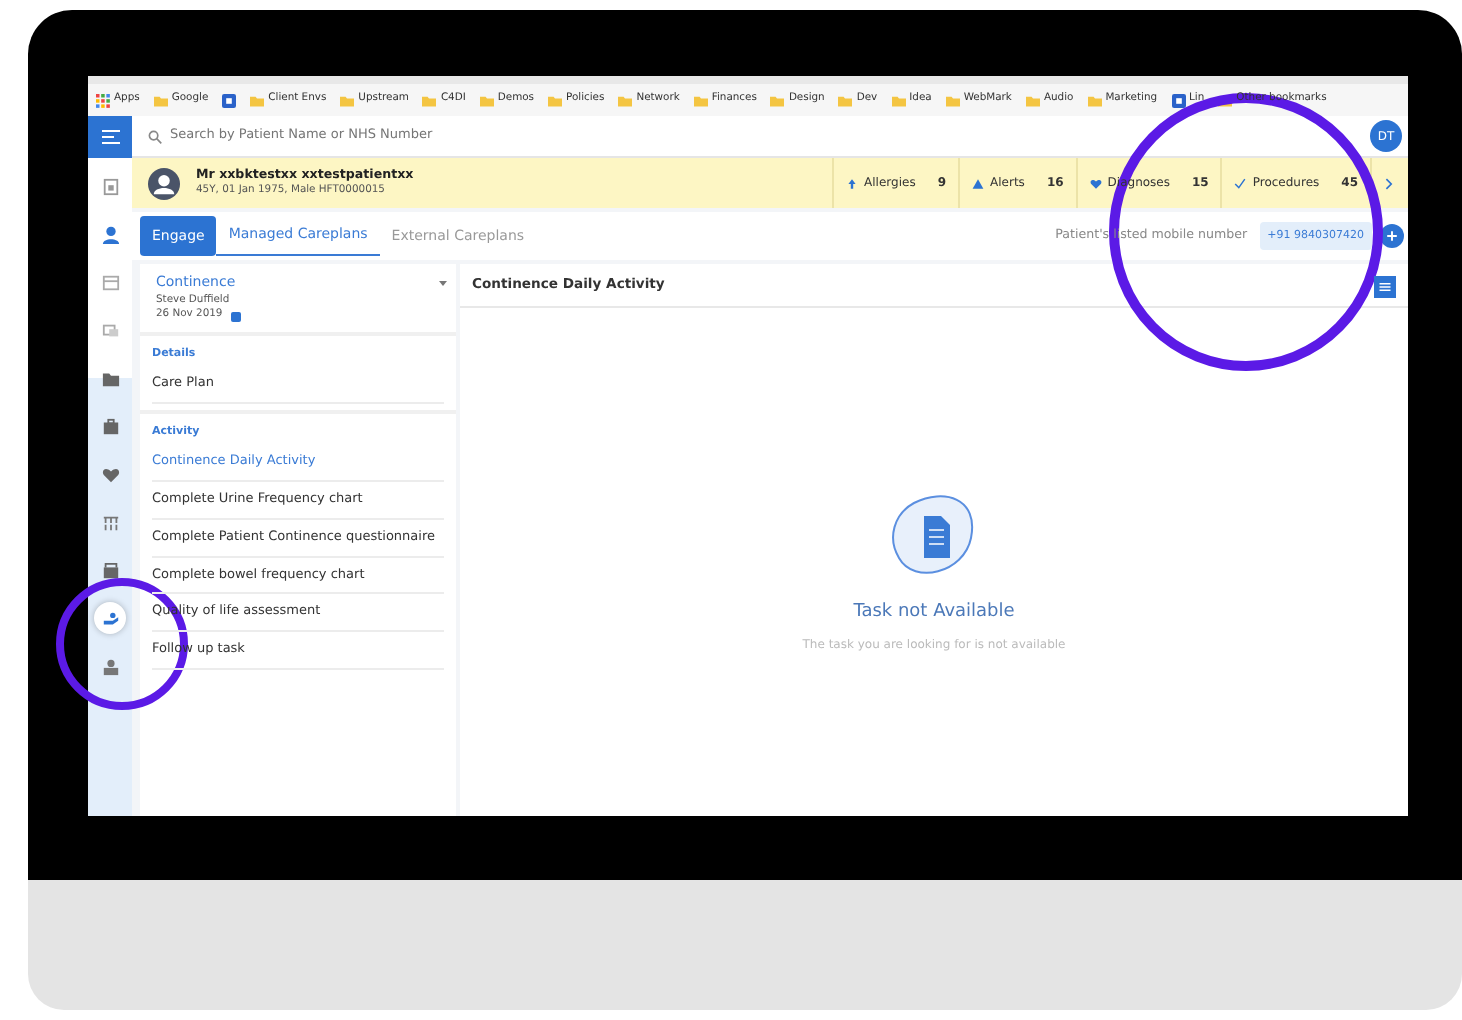 The image size is (1462, 1020). What do you see at coordinates (978, 183) in the screenshot?
I see `warning-icon` at bounding box center [978, 183].